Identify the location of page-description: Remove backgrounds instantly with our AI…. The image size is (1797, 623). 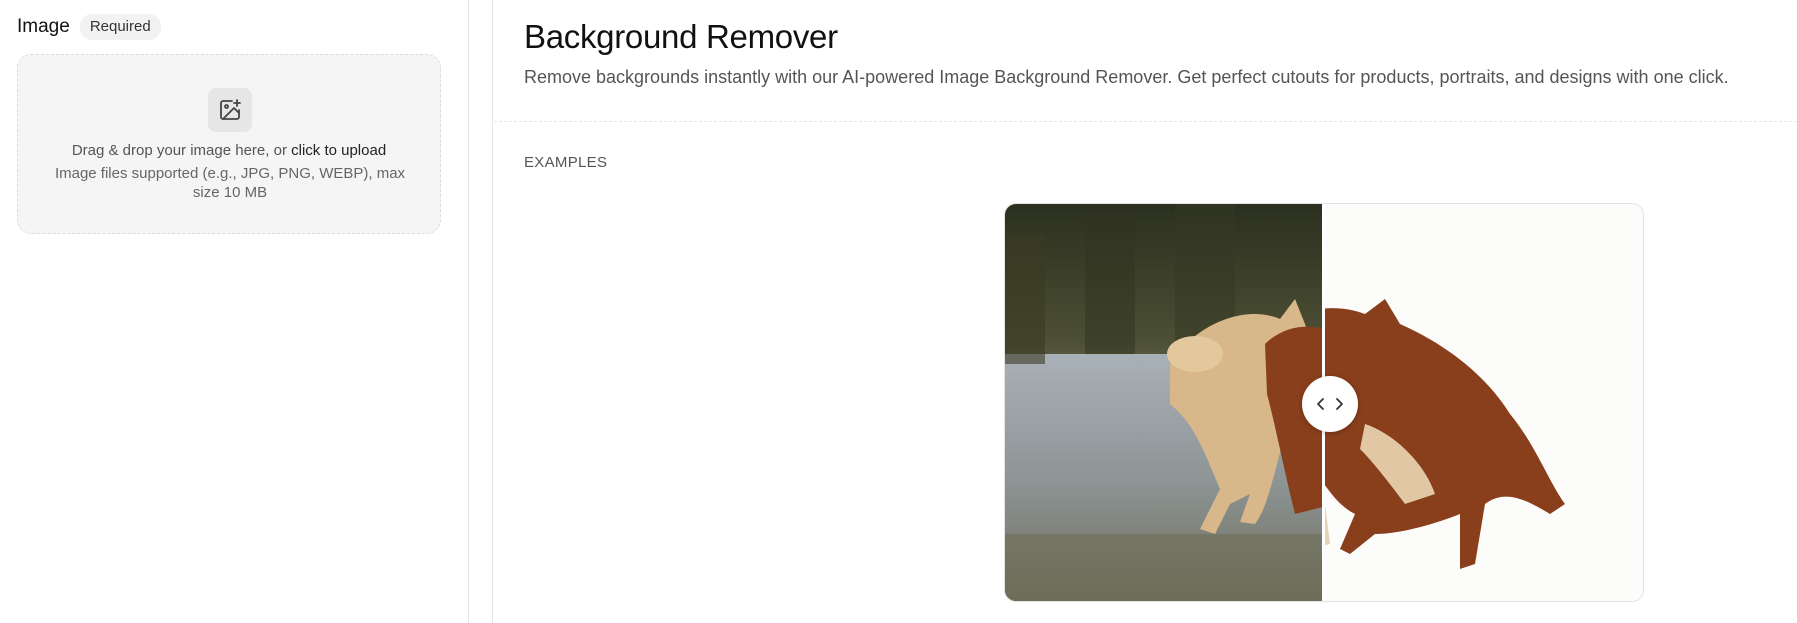
(1126, 77).